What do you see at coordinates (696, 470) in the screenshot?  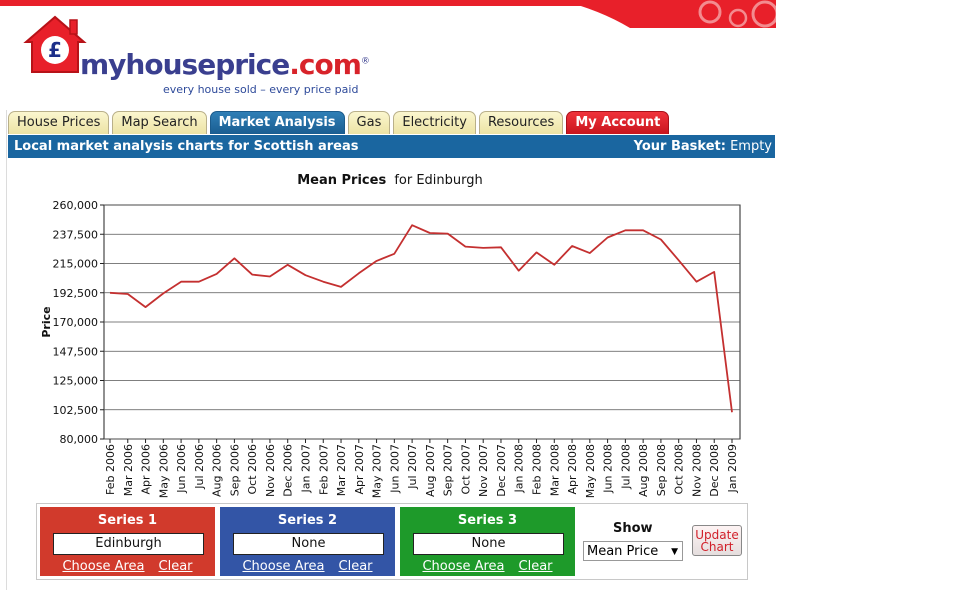 I see `x-tick-label: Nov 2008` at bounding box center [696, 470].